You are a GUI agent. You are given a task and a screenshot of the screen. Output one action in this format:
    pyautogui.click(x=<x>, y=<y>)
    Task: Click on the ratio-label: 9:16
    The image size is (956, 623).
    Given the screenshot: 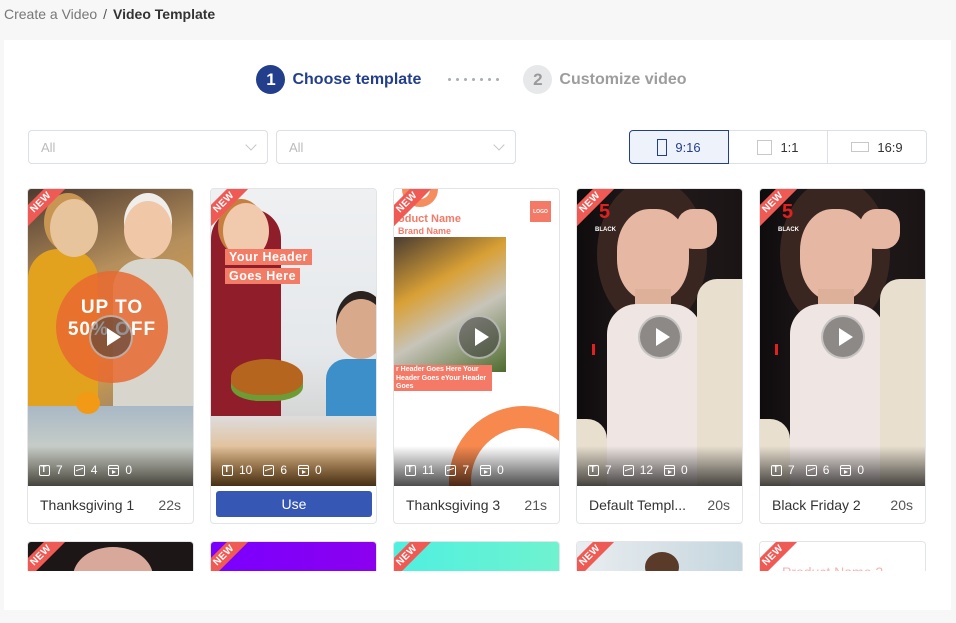 What is the action you would take?
    pyautogui.click(x=688, y=147)
    